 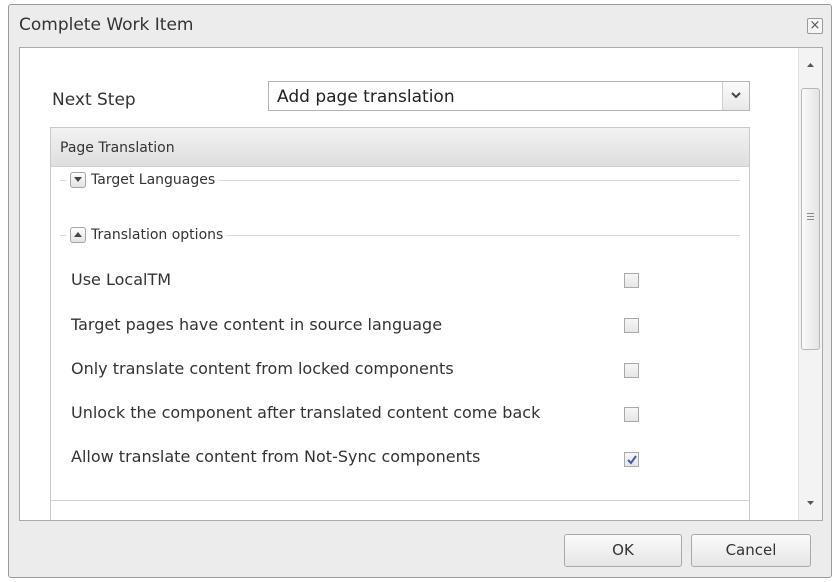 I want to click on check-mark-icon, so click(x=632, y=460).